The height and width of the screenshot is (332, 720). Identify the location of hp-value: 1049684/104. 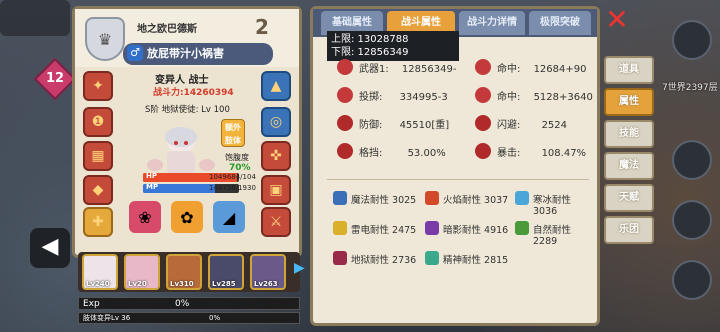
(232, 177).